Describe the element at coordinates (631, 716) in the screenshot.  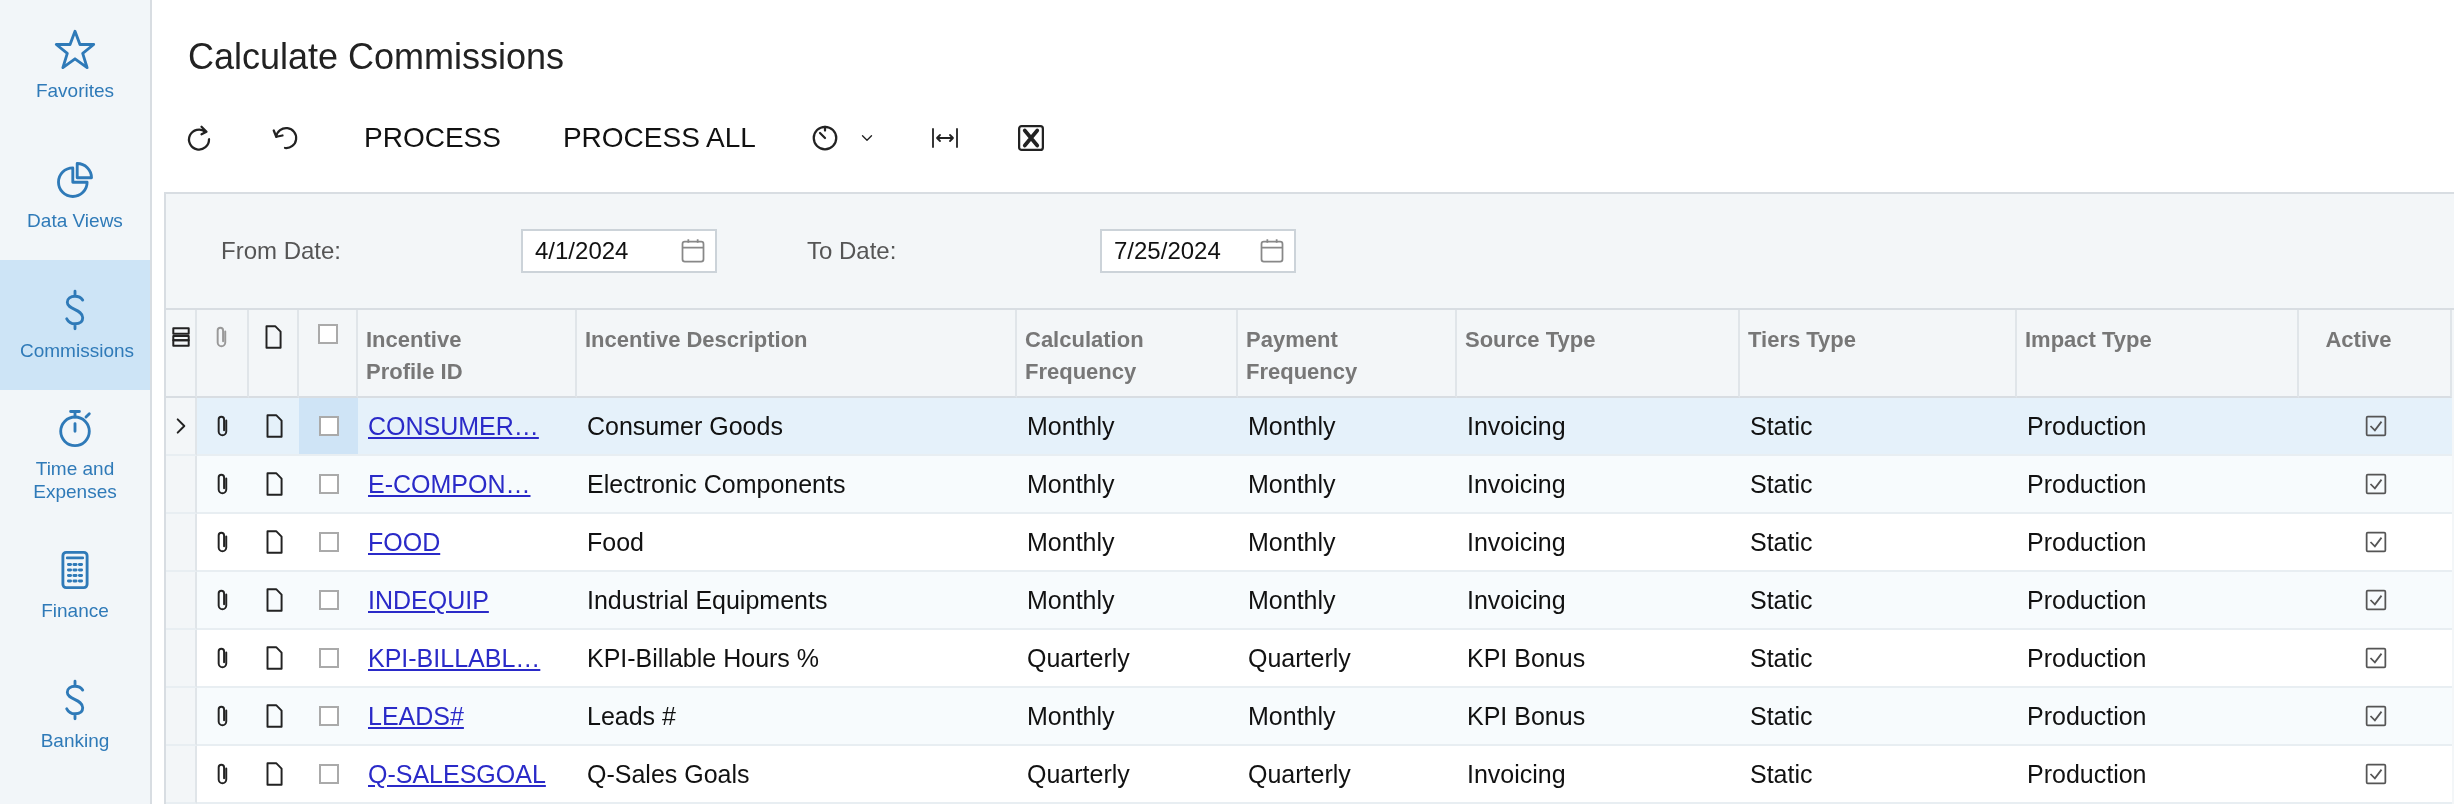
I see `table-cell: Leads #` at that location.